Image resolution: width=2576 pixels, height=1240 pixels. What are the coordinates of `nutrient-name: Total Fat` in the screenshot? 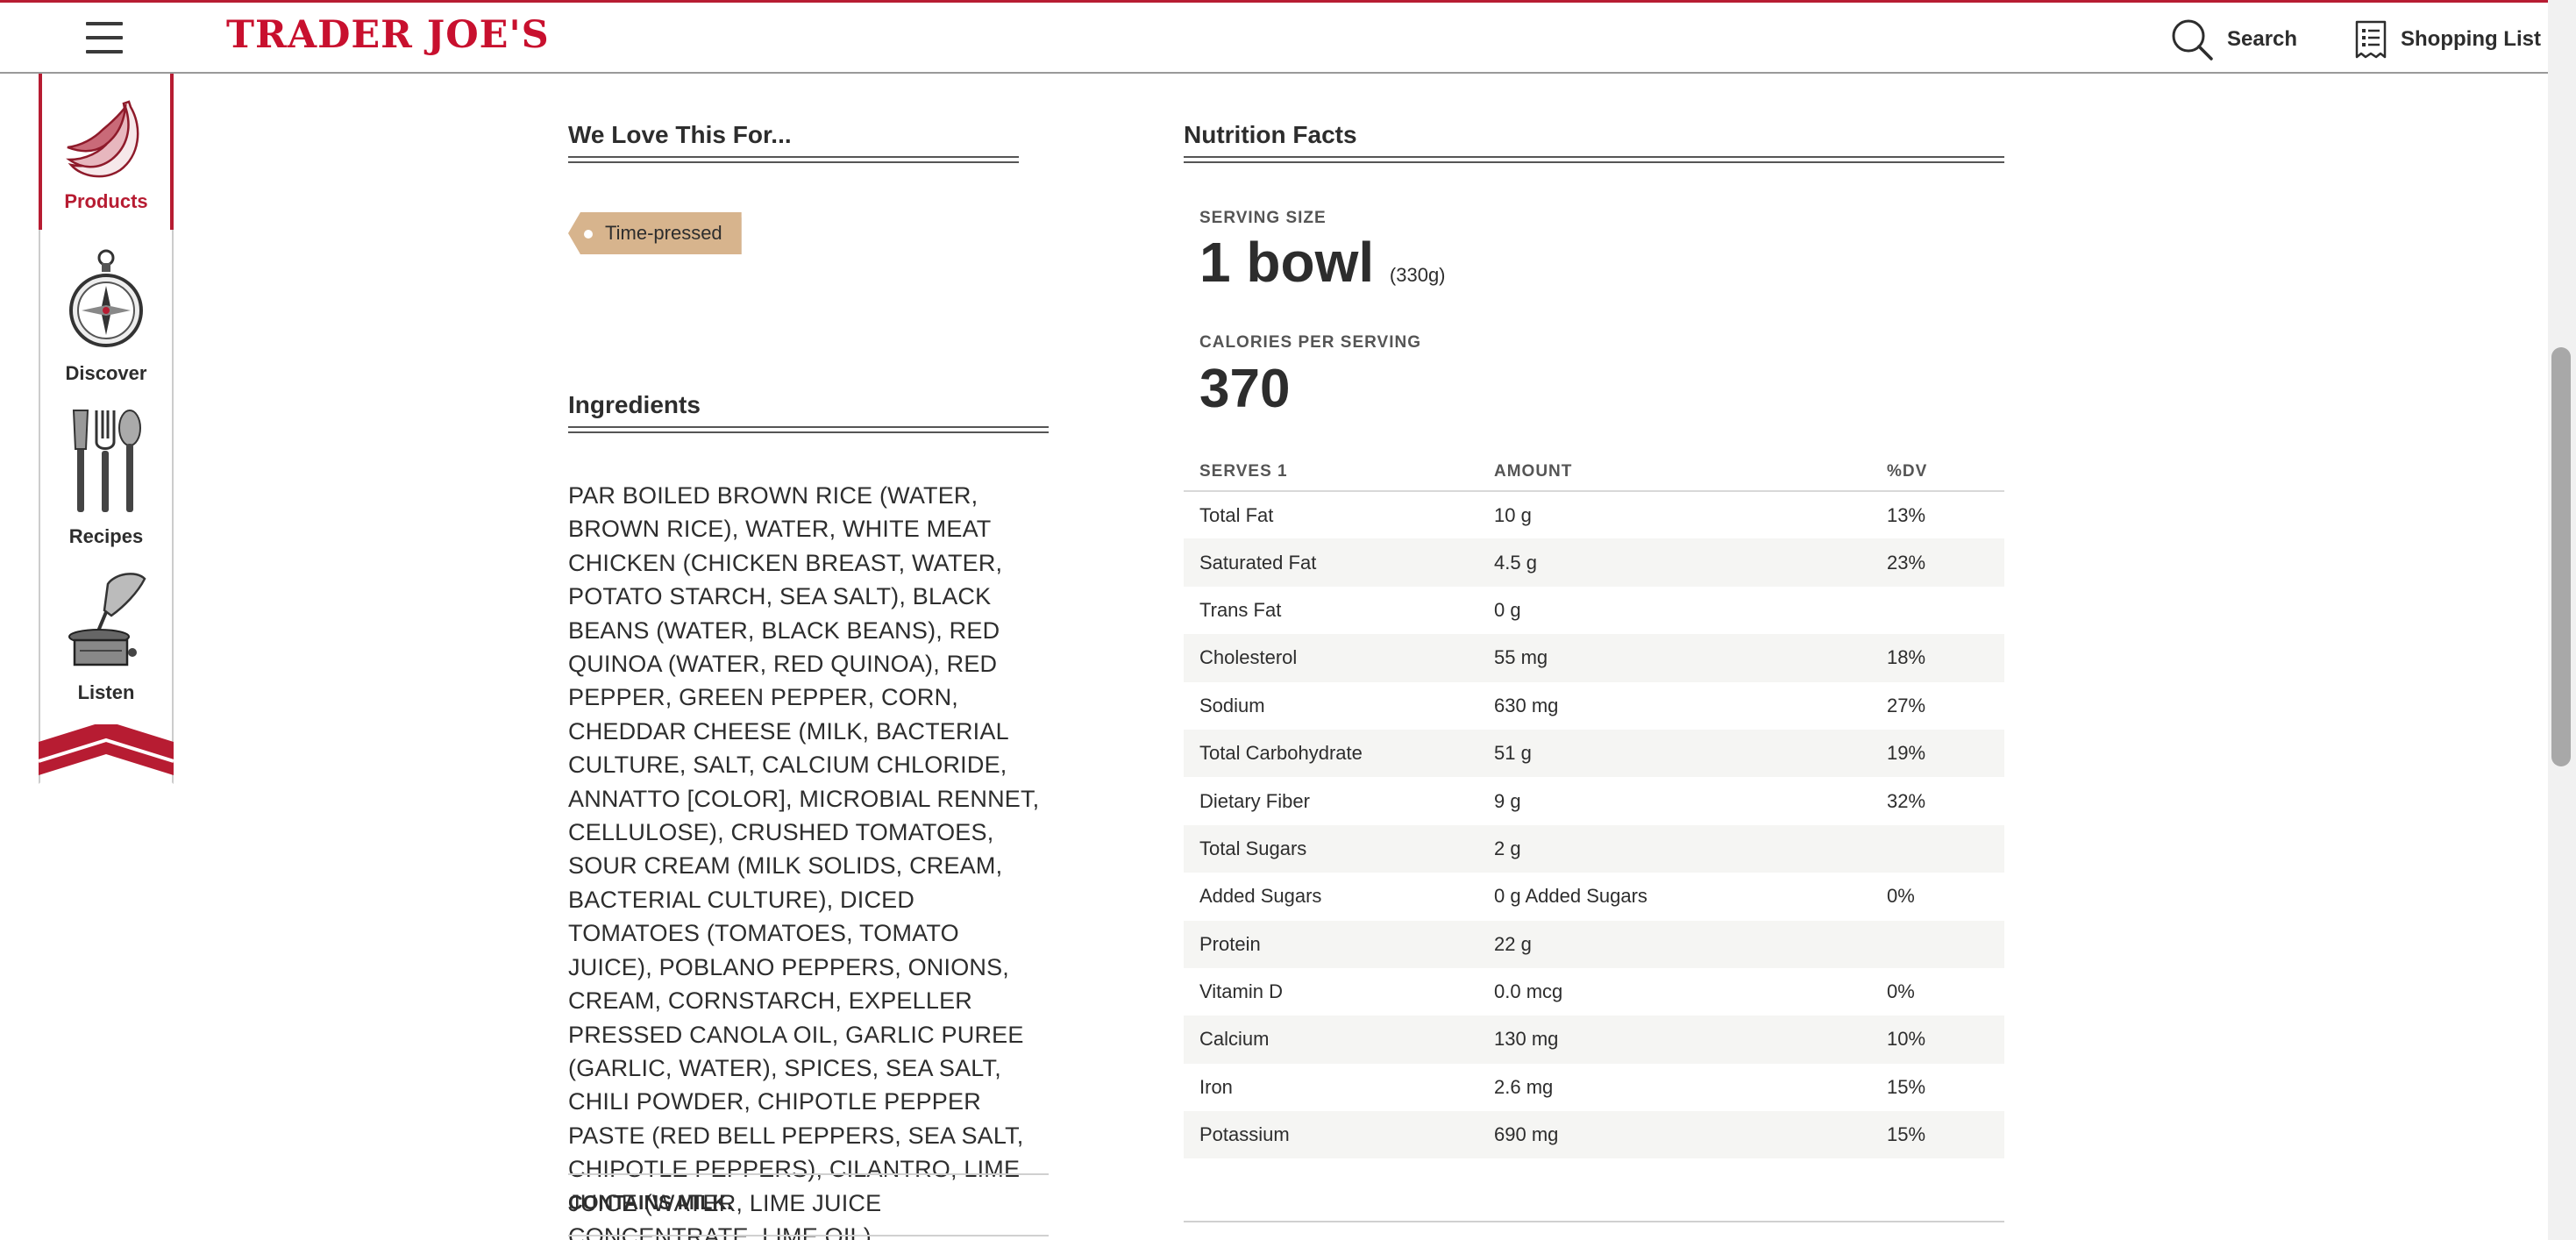 It's located at (1236, 514).